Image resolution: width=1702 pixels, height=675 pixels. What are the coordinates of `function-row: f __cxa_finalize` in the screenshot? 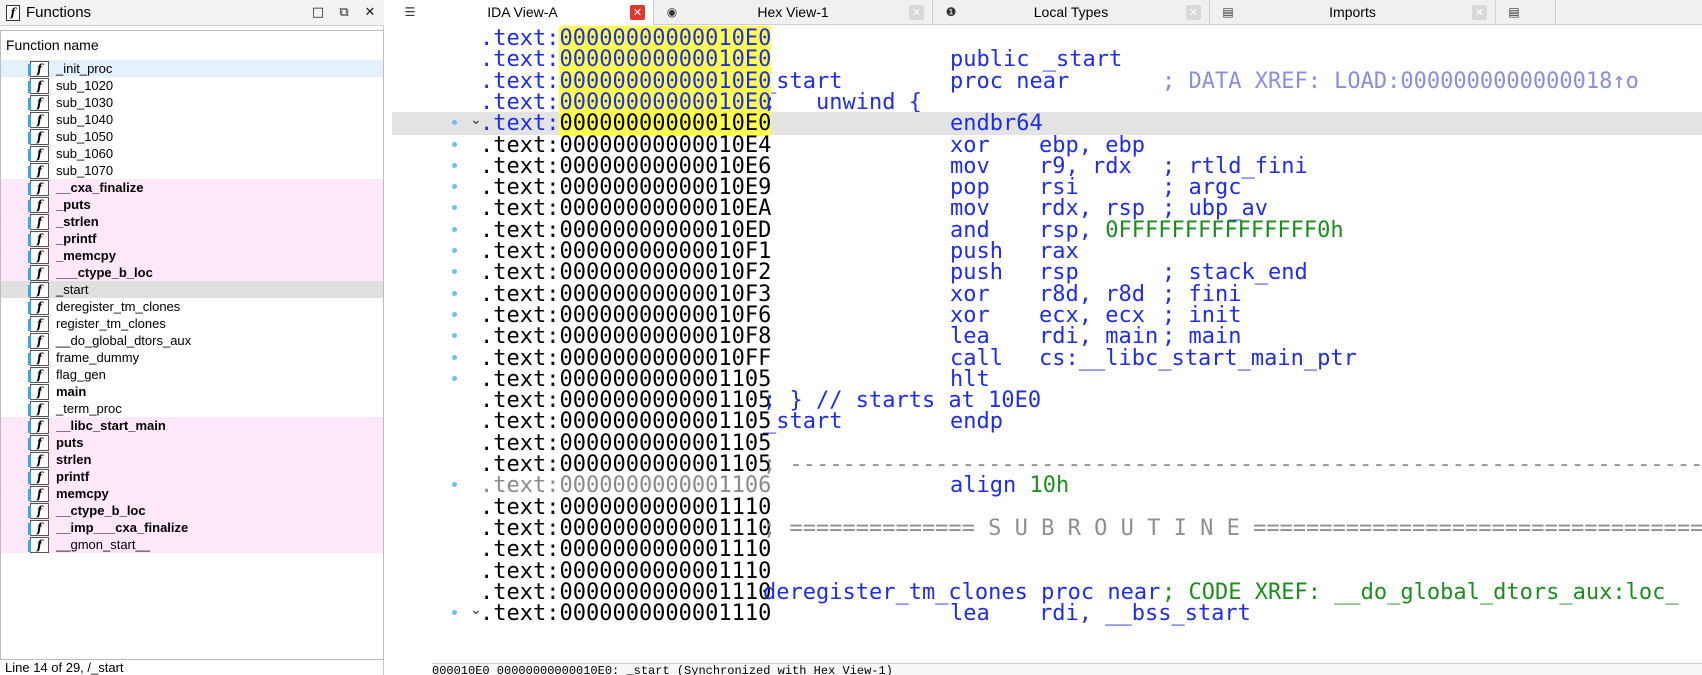 It's located at (192, 187).